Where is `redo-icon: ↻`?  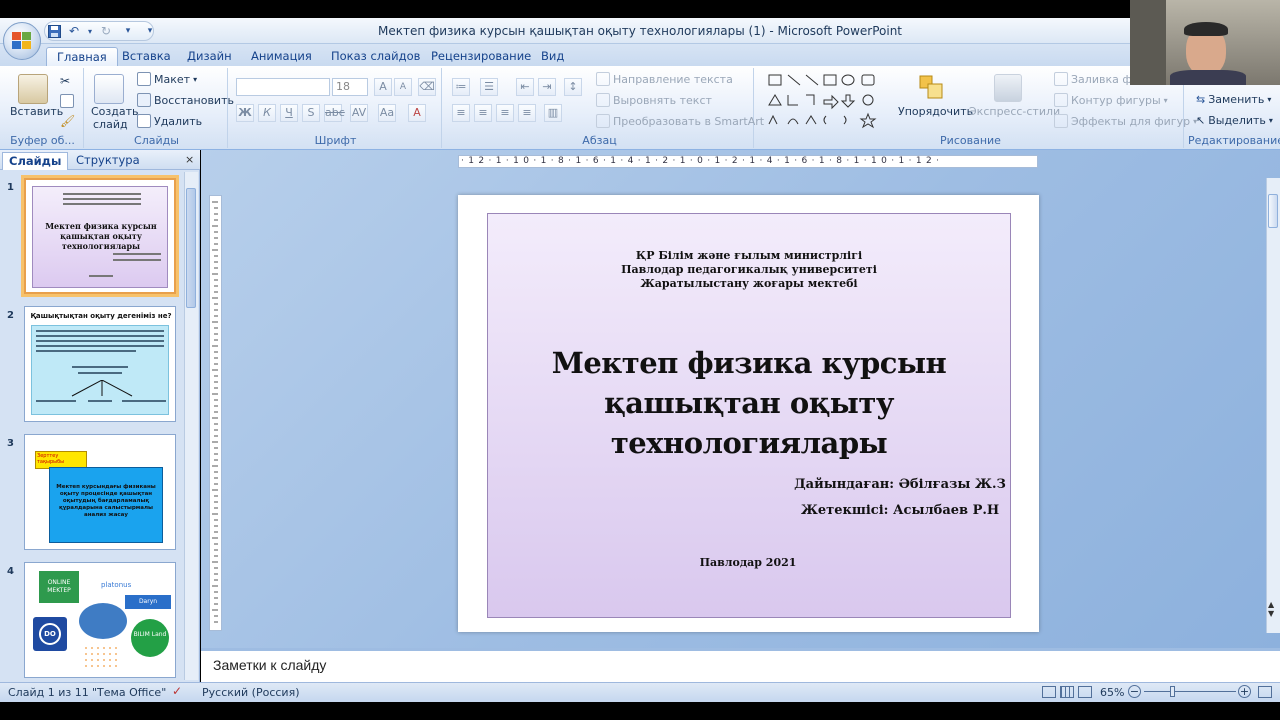
redo-icon: ↻ is located at coordinates (106, 31).